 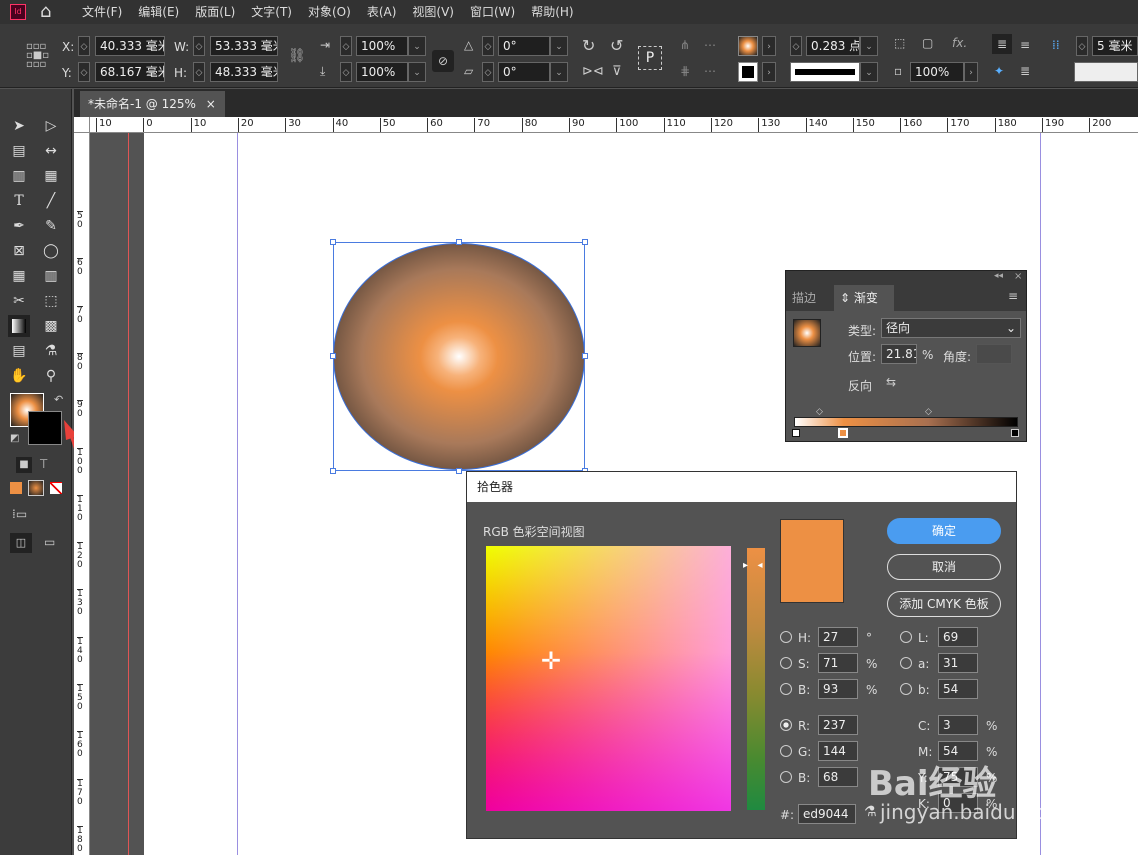 I want to click on bb-field: 54, so click(x=958, y=689).